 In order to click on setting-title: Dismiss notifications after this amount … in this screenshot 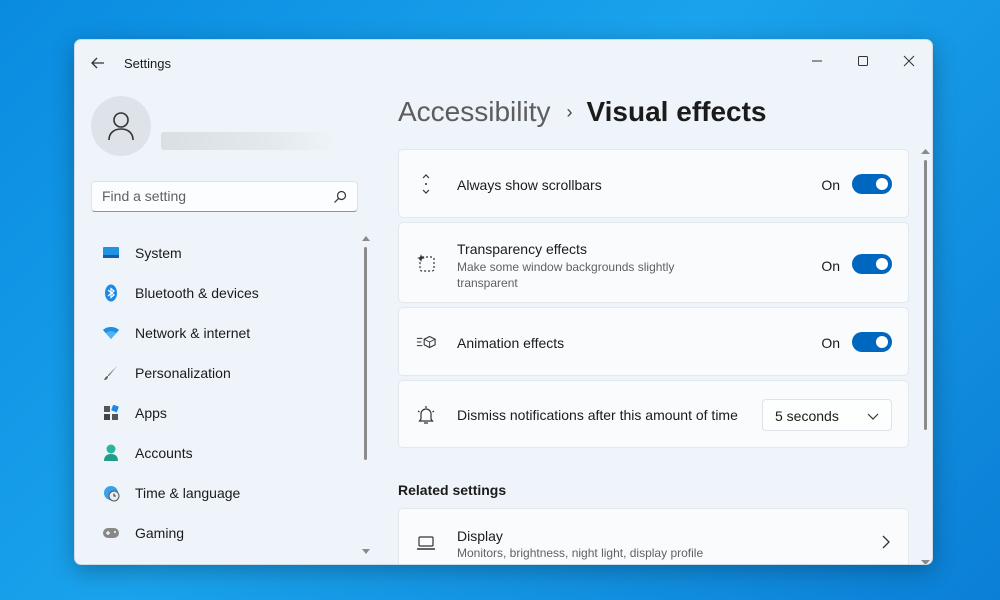, I will do `click(597, 415)`.